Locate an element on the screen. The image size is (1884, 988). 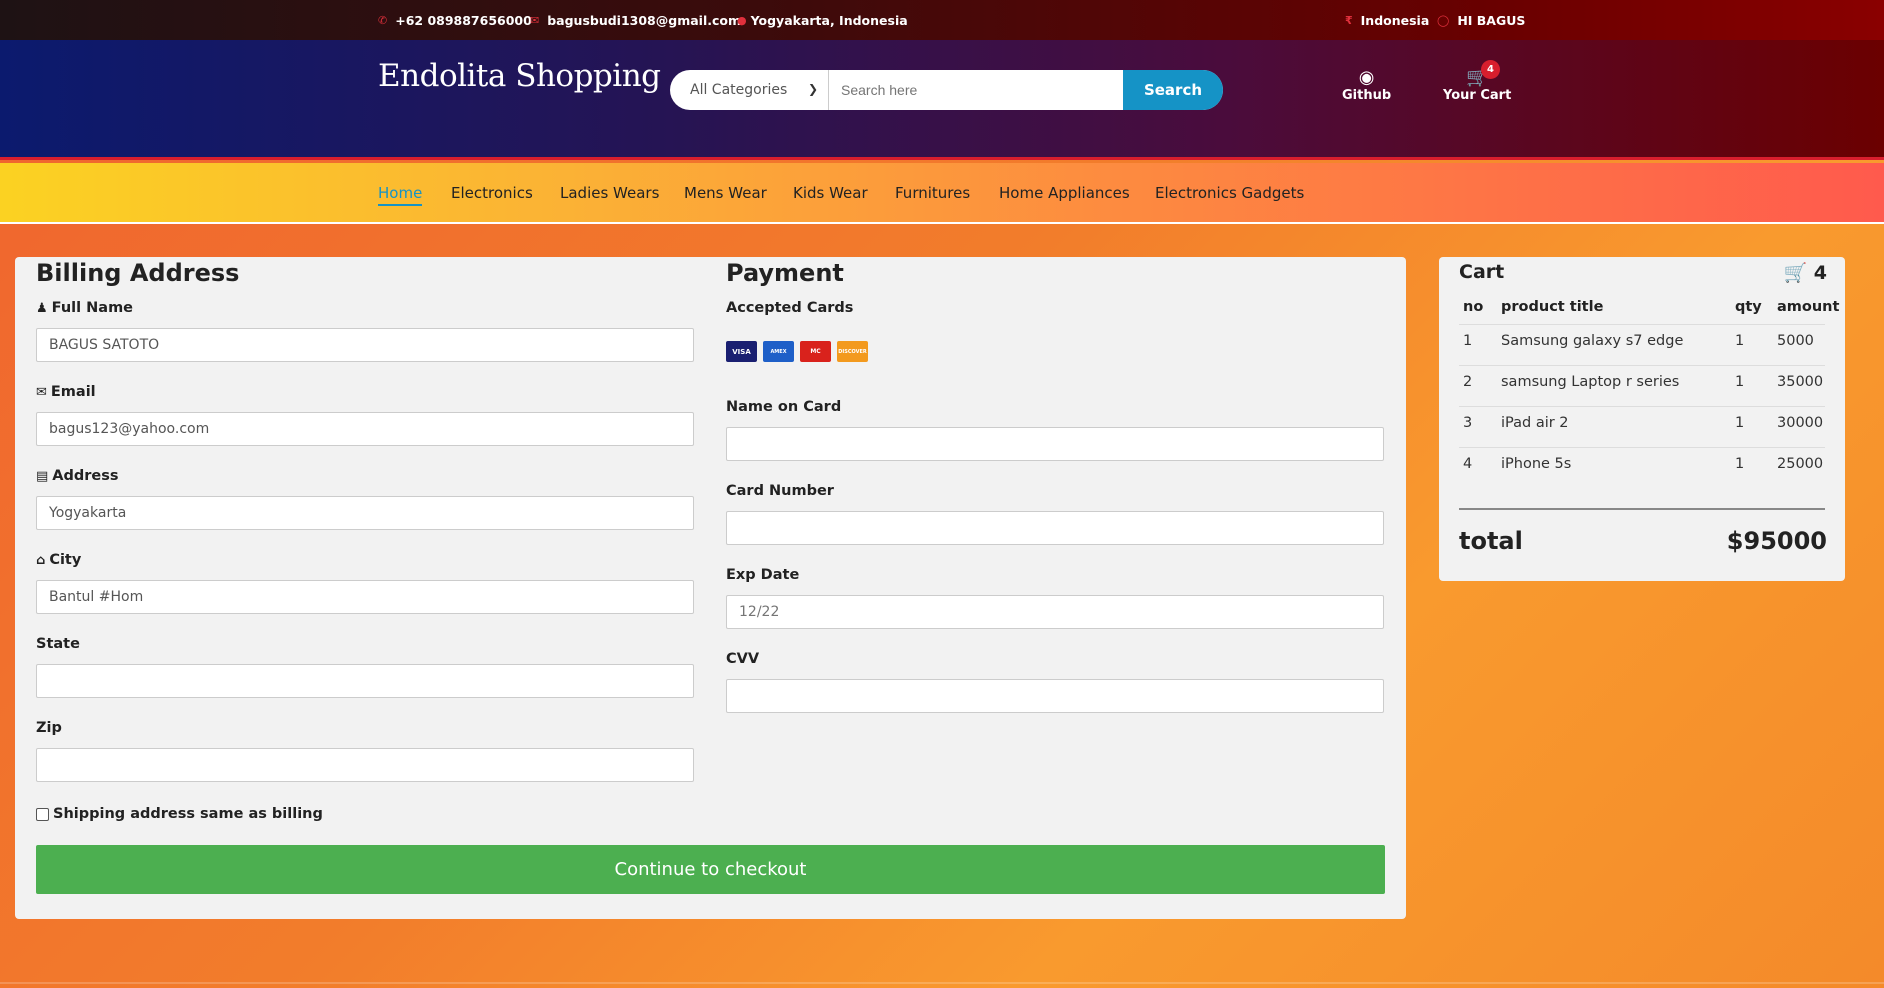
visa-icon: VISA is located at coordinates (741, 351).